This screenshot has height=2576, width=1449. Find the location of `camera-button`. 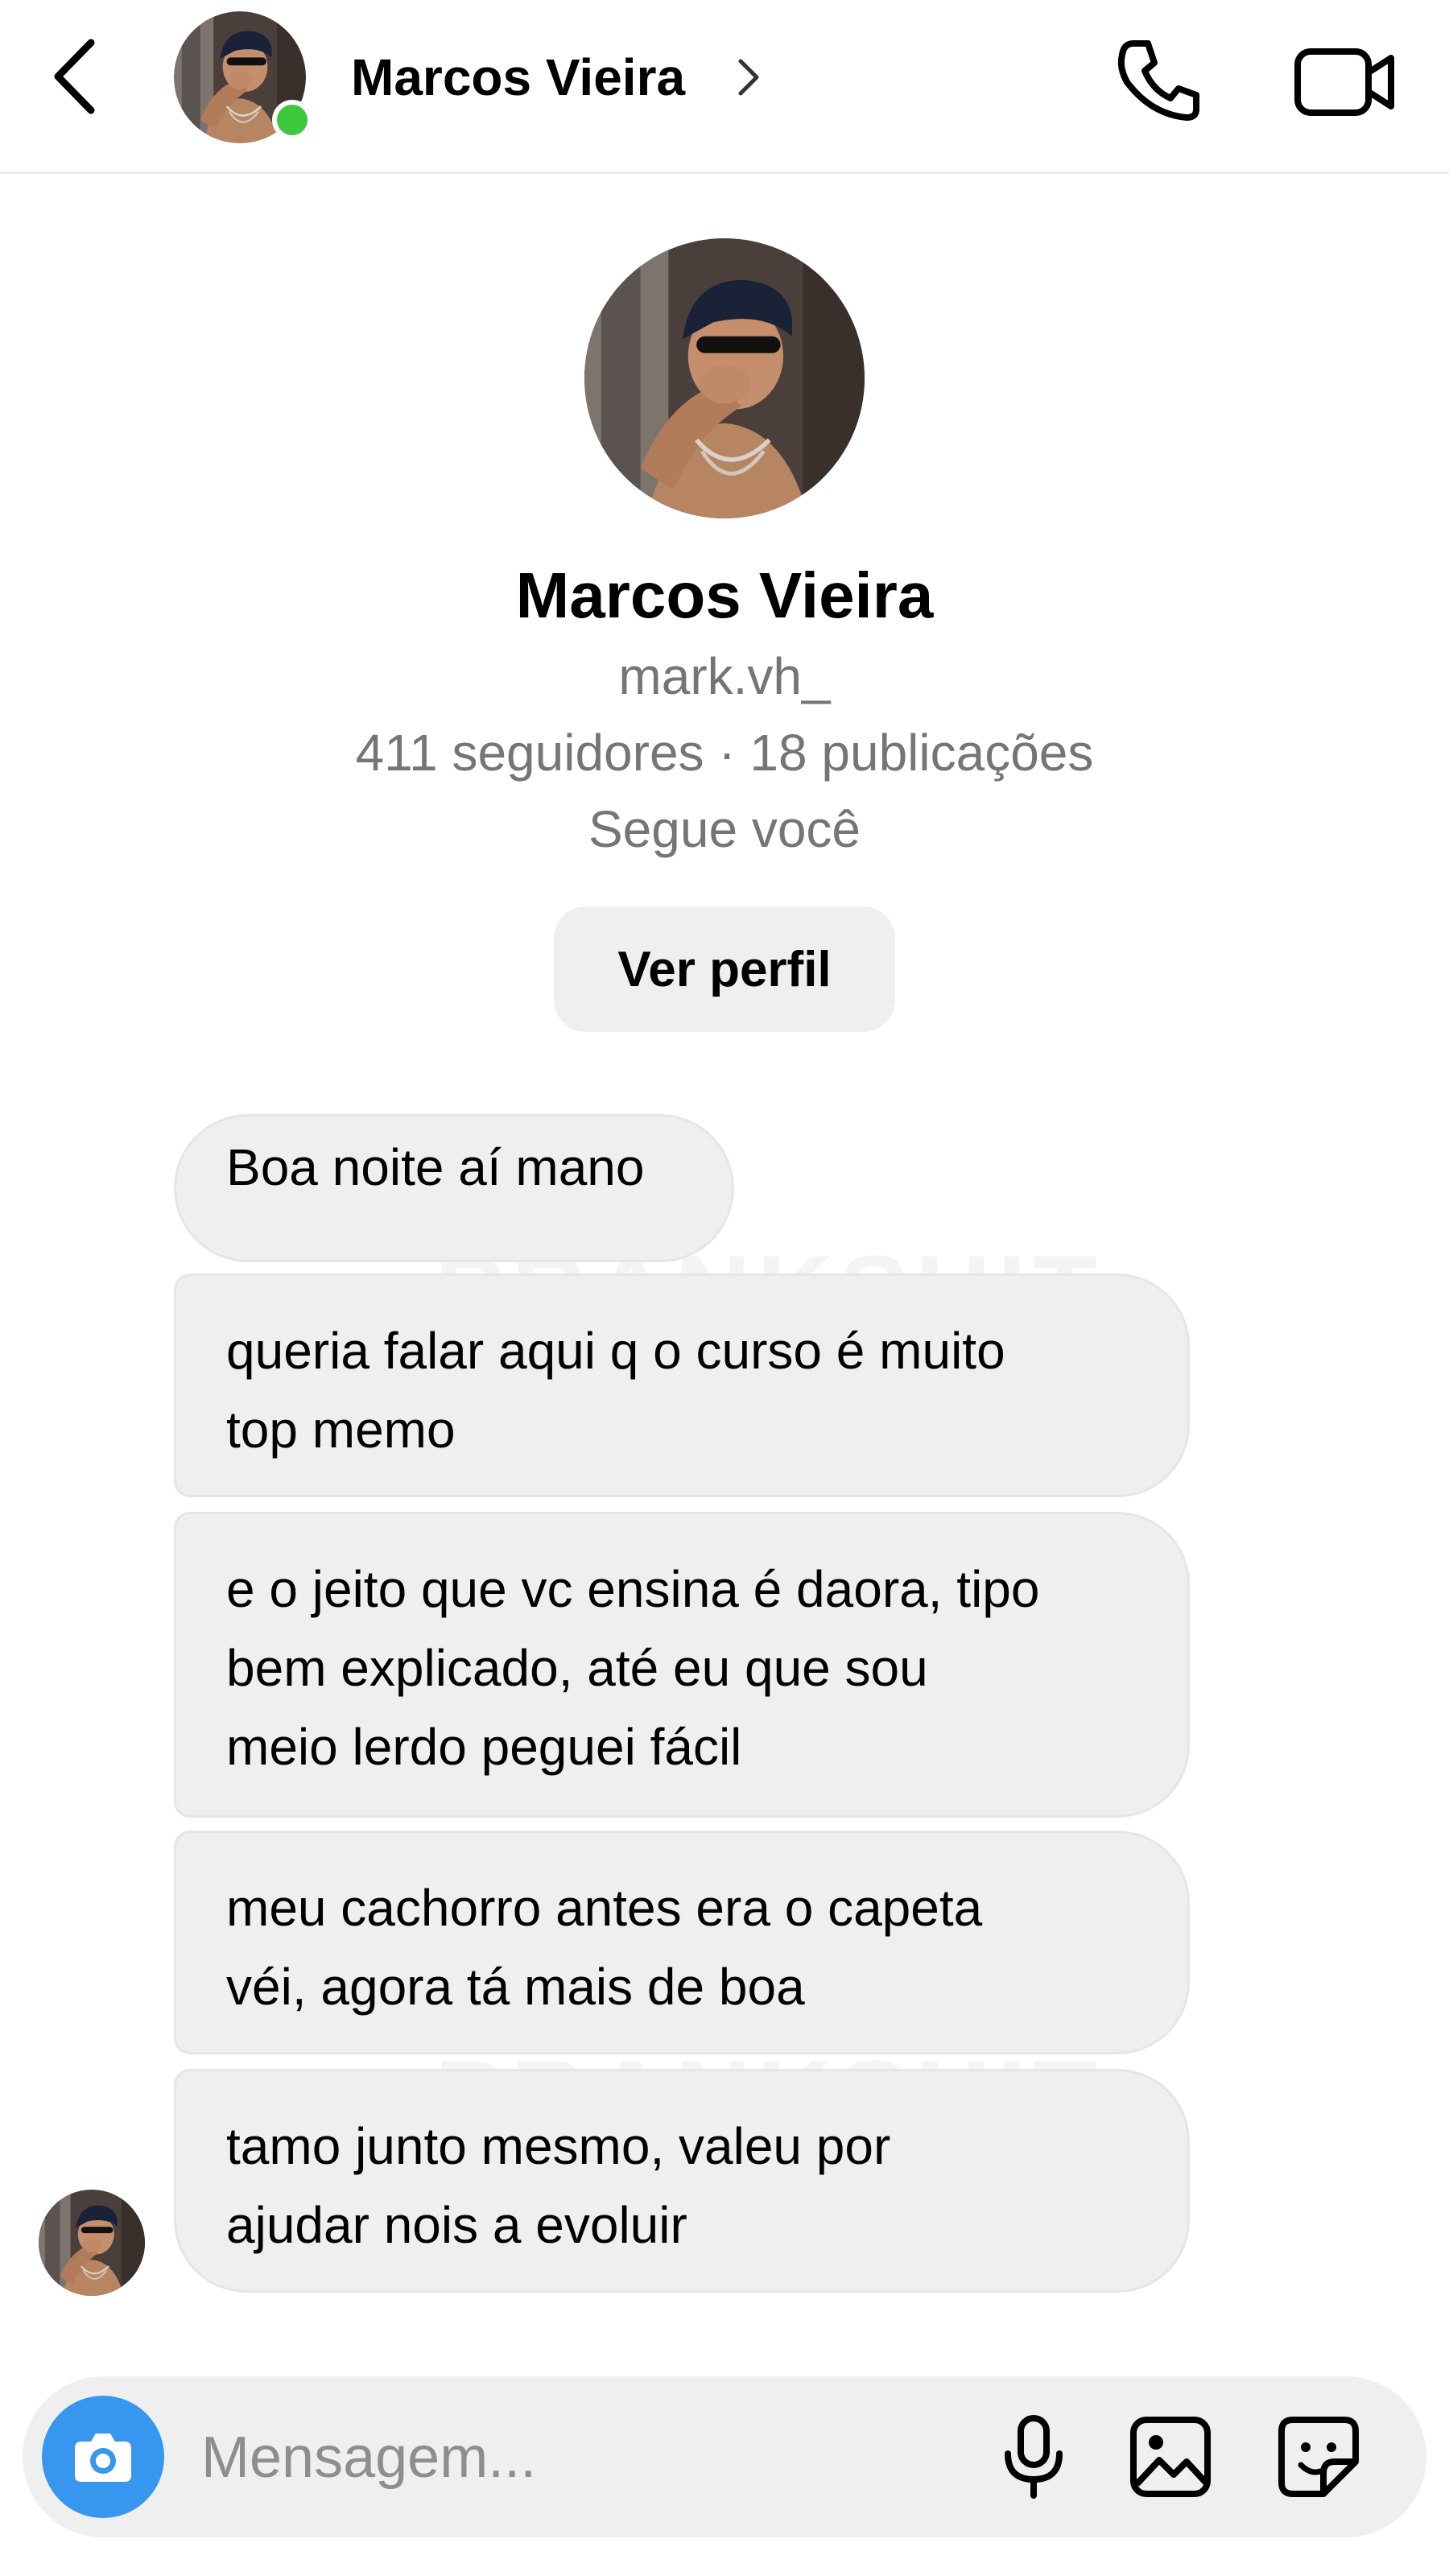

camera-button is located at coordinates (103, 2457).